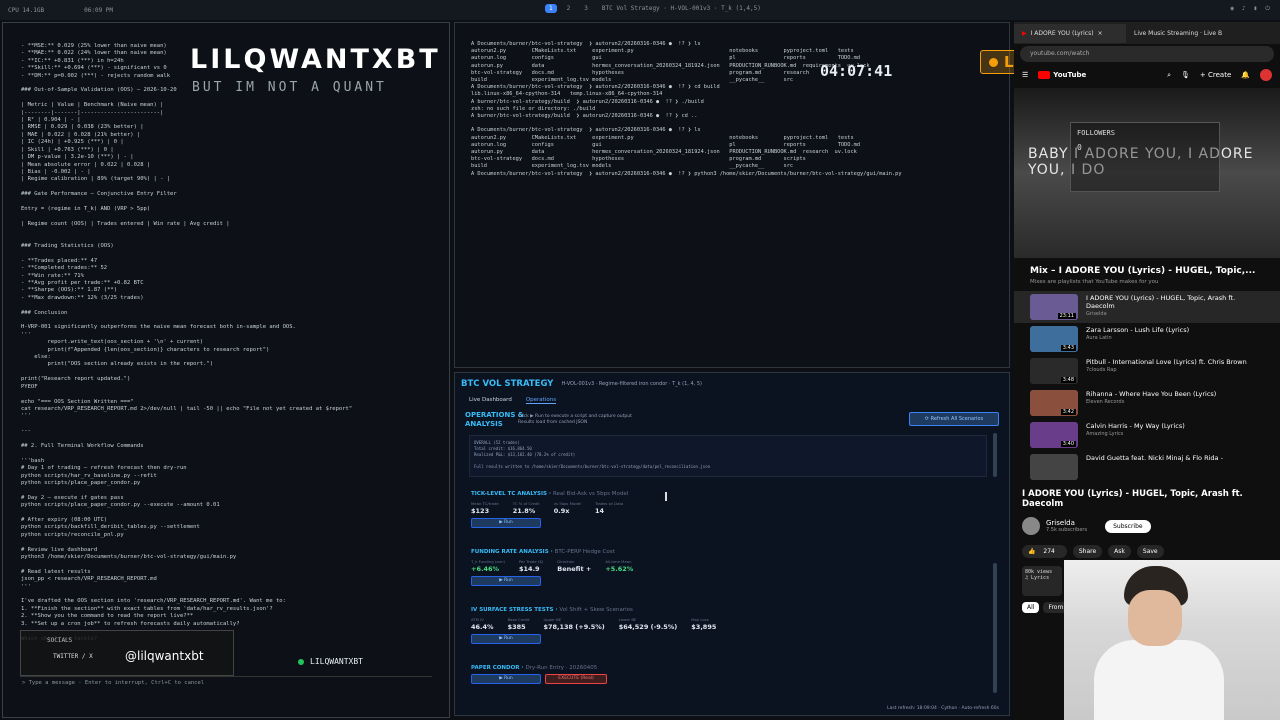  Describe the element at coordinates (1054, 435) in the screenshot. I see `playlist-thumbnail: 3:40` at that location.